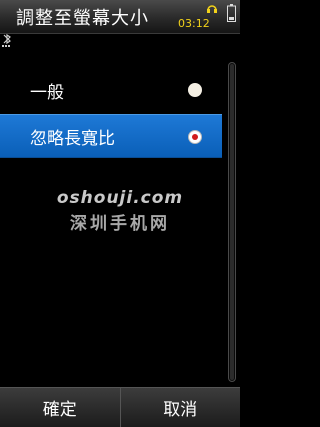 The image size is (320, 427). Describe the element at coordinates (231, 13) in the screenshot. I see `battery-icon` at that location.